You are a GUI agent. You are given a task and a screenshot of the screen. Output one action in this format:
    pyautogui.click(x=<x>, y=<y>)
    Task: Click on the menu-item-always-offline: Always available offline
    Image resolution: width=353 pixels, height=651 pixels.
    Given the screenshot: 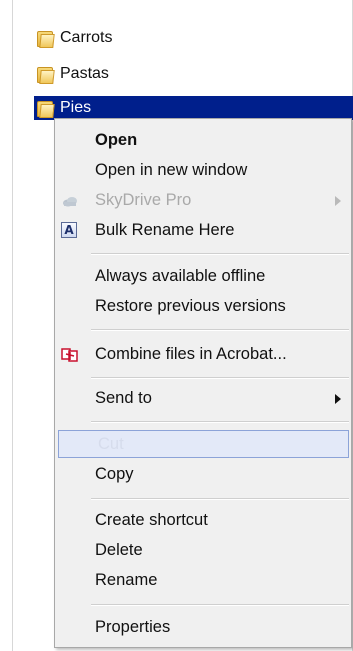 What is the action you would take?
    pyautogui.click(x=203, y=277)
    